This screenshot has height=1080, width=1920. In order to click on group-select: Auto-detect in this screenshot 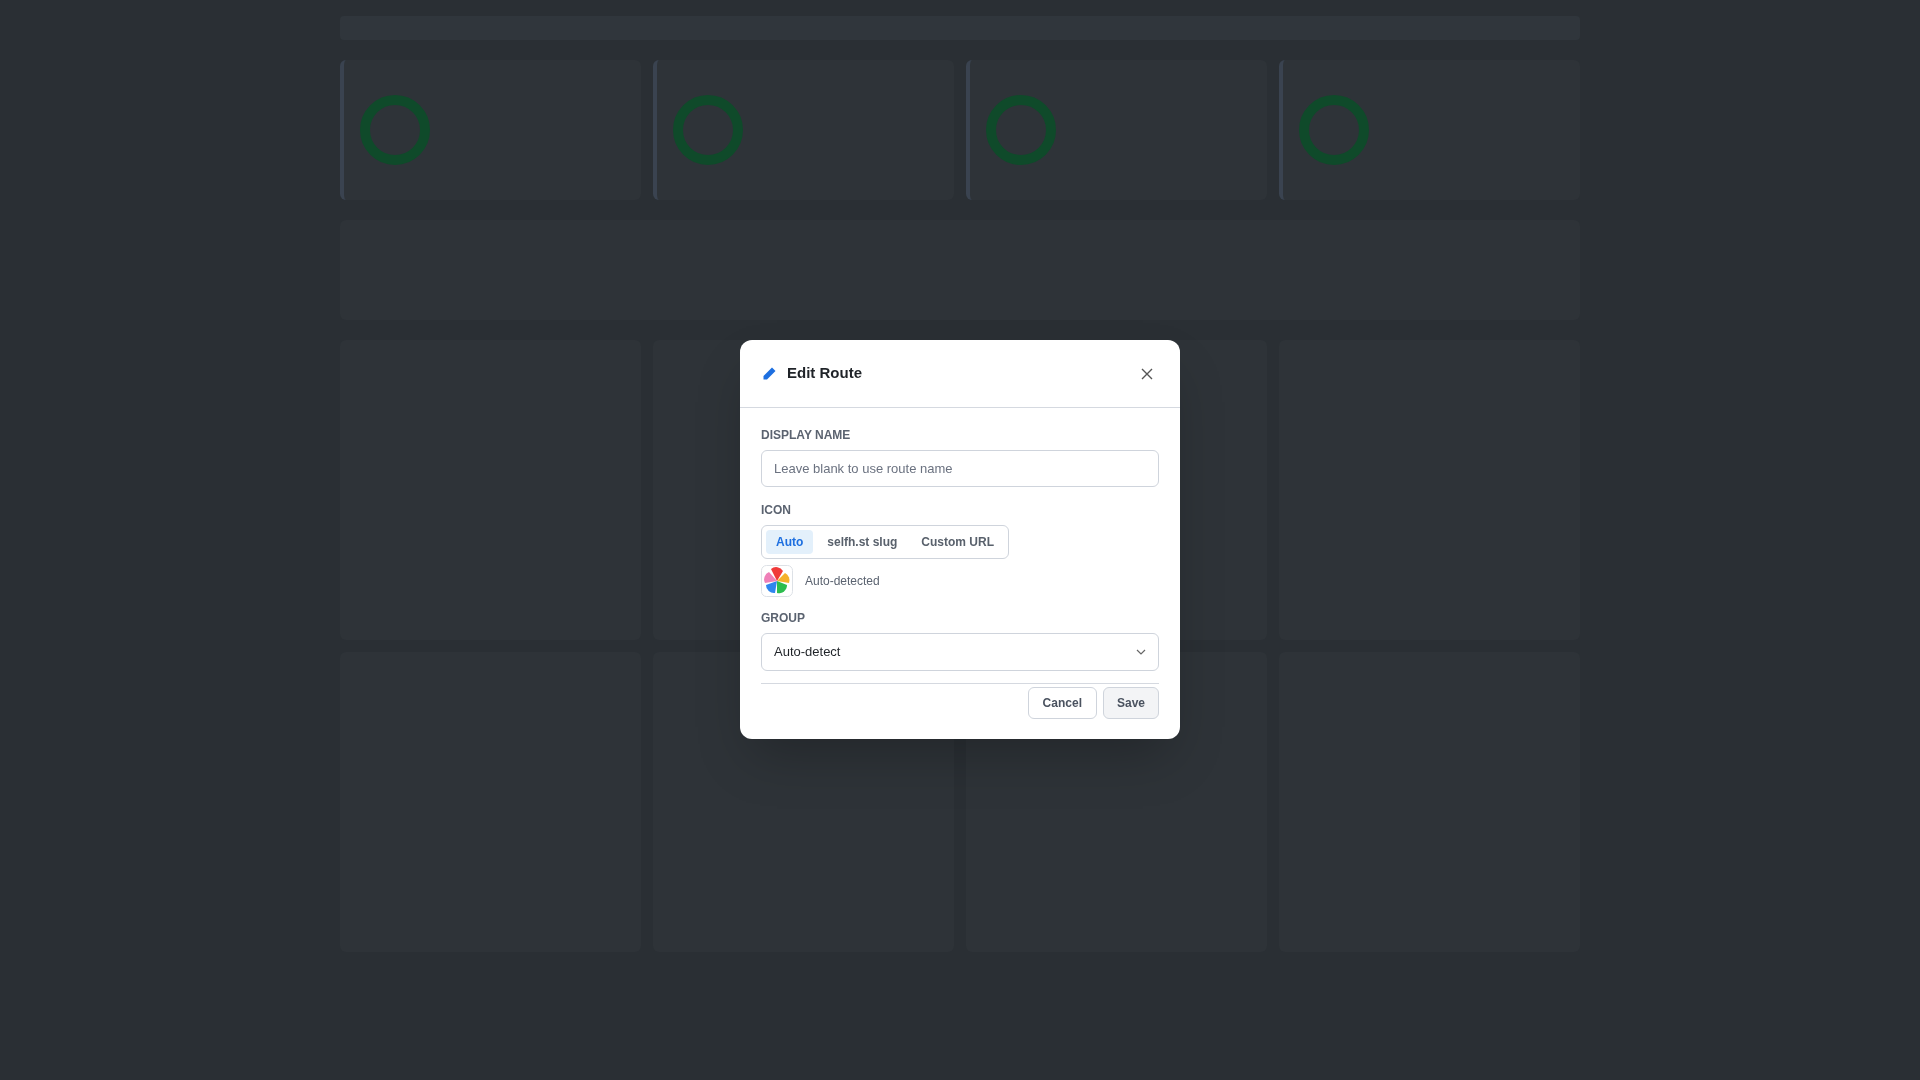, I will do `click(960, 652)`.